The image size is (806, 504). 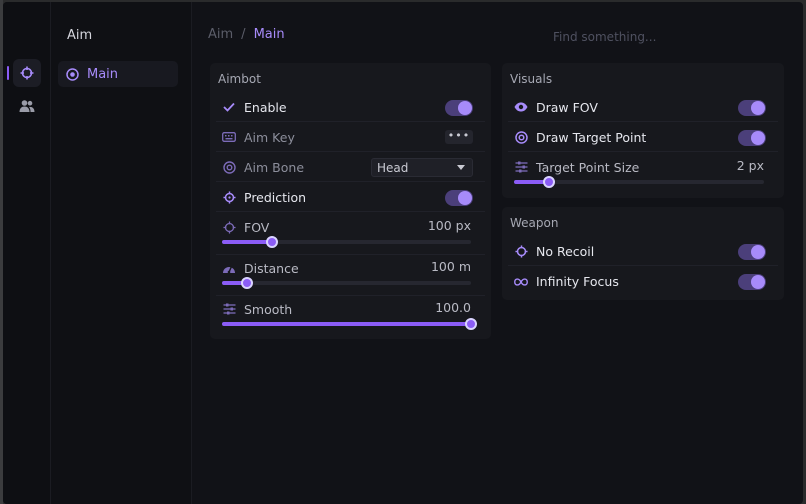 I want to click on no-recoil-toggle, so click(x=752, y=252).